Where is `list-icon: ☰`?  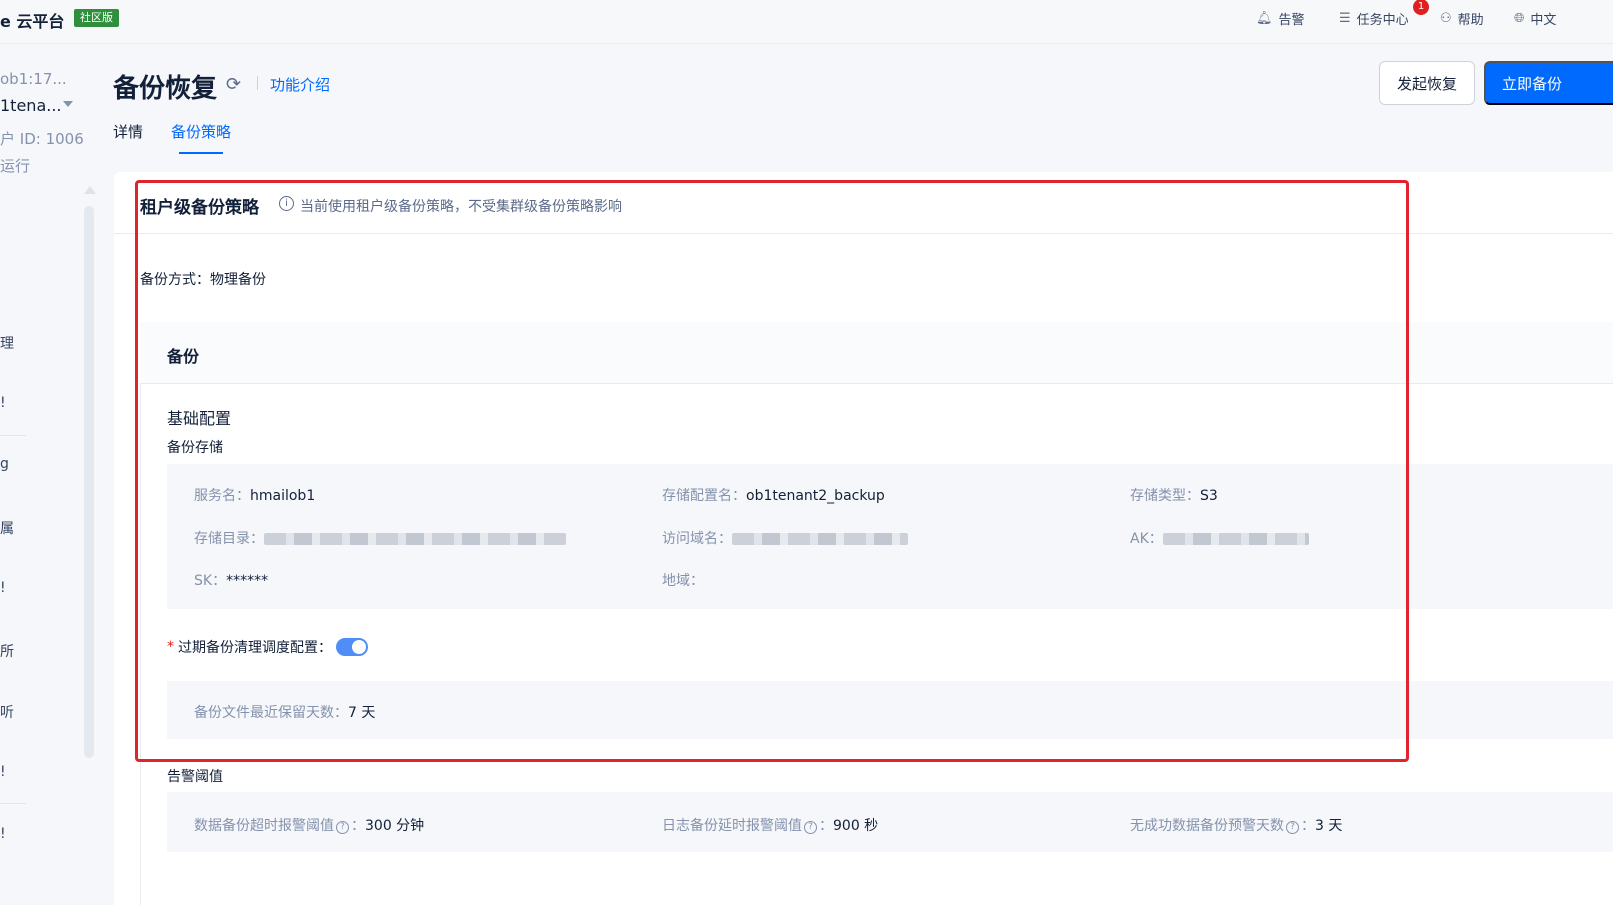 list-icon: ☰ is located at coordinates (1345, 18).